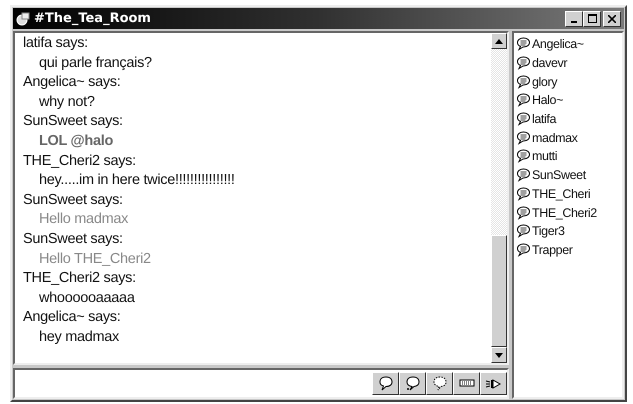 The height and width of the screenshot is (404, 633). I want to click on user-name: THE_Cheri, so click(561, 193).